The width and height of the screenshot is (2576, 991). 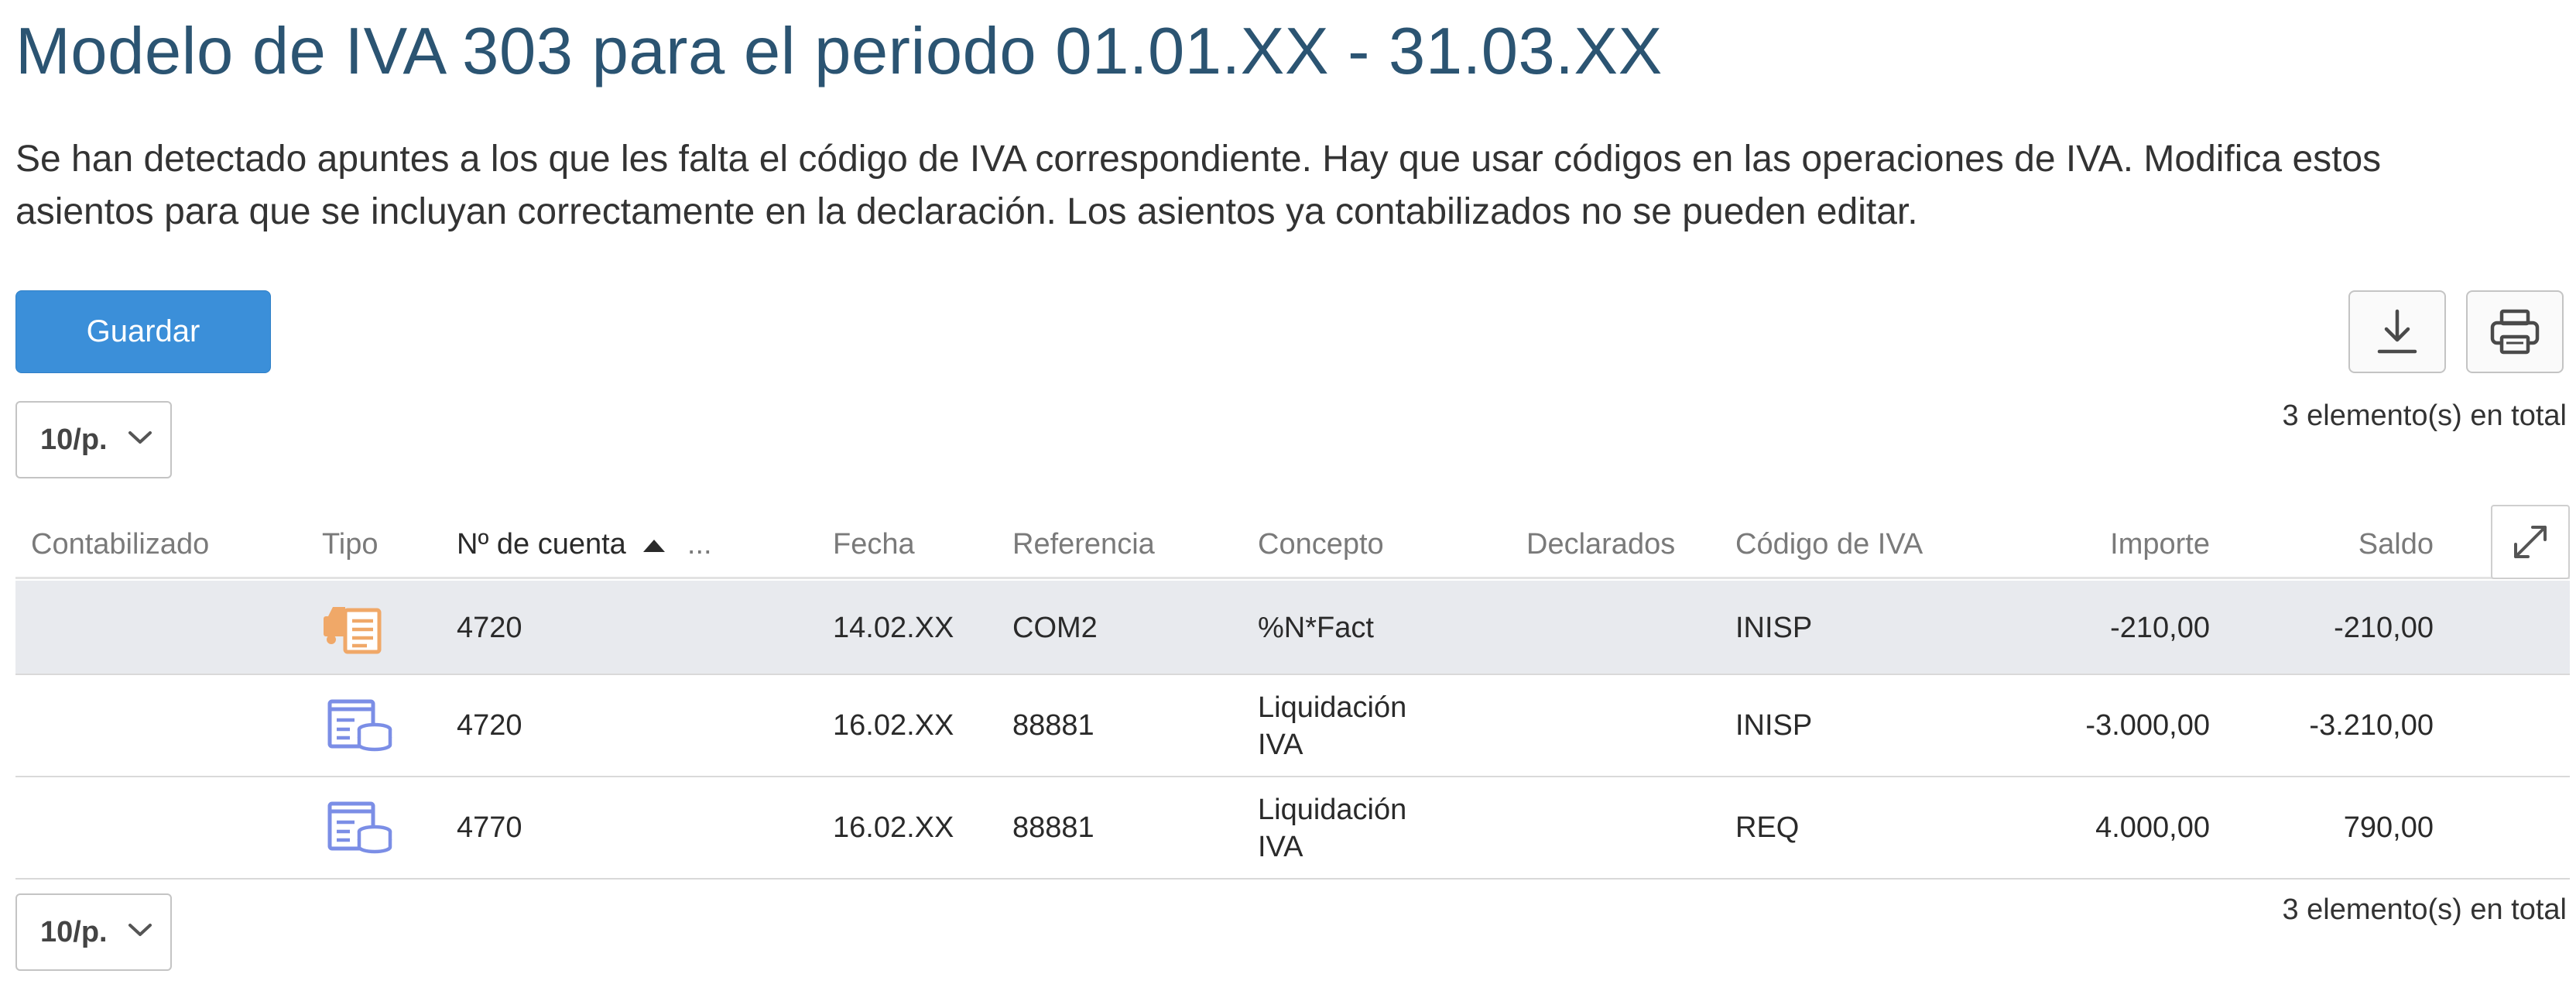 I want to click on column-header-contabilizado: Contabilizado, so click(x=120, y=544).